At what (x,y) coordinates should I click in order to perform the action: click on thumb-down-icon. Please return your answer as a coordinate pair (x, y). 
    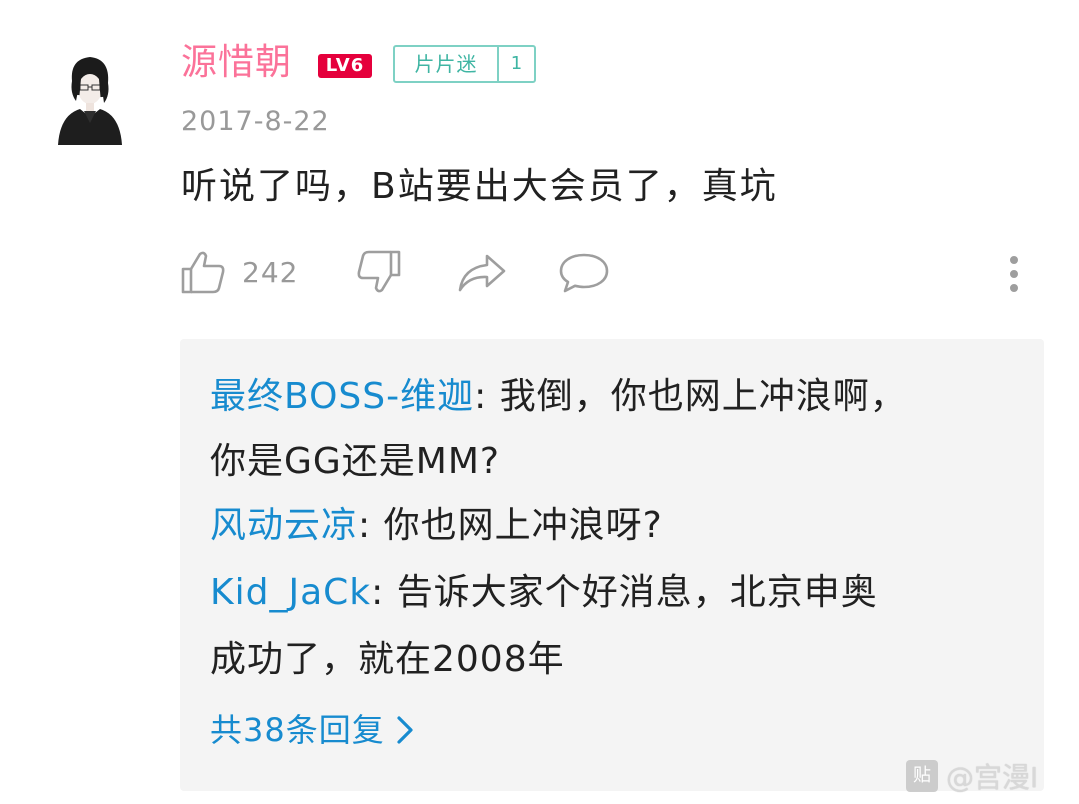
    Looking at the image, I should click on (379, 271).